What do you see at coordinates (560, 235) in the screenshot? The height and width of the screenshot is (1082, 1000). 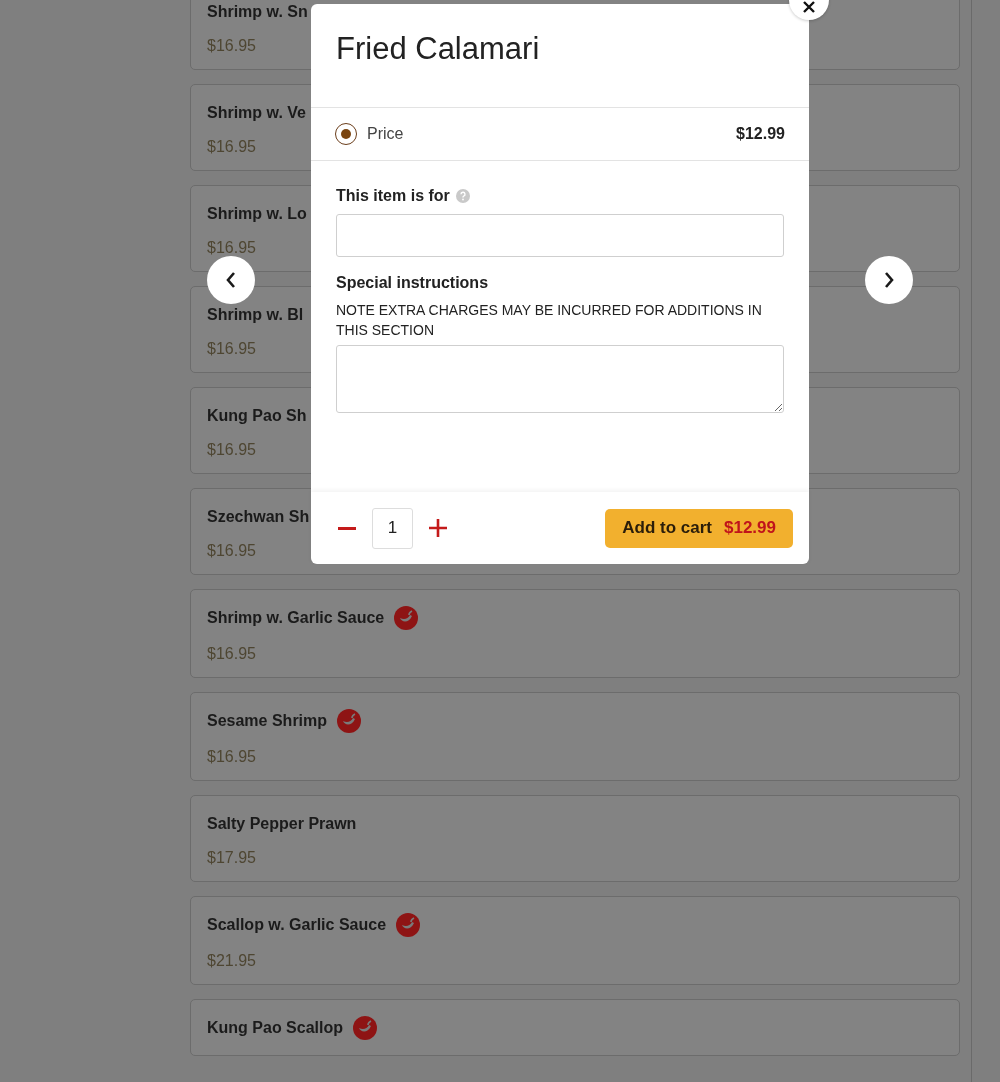 I see `item-for-field` at bounding box center [560, 235].